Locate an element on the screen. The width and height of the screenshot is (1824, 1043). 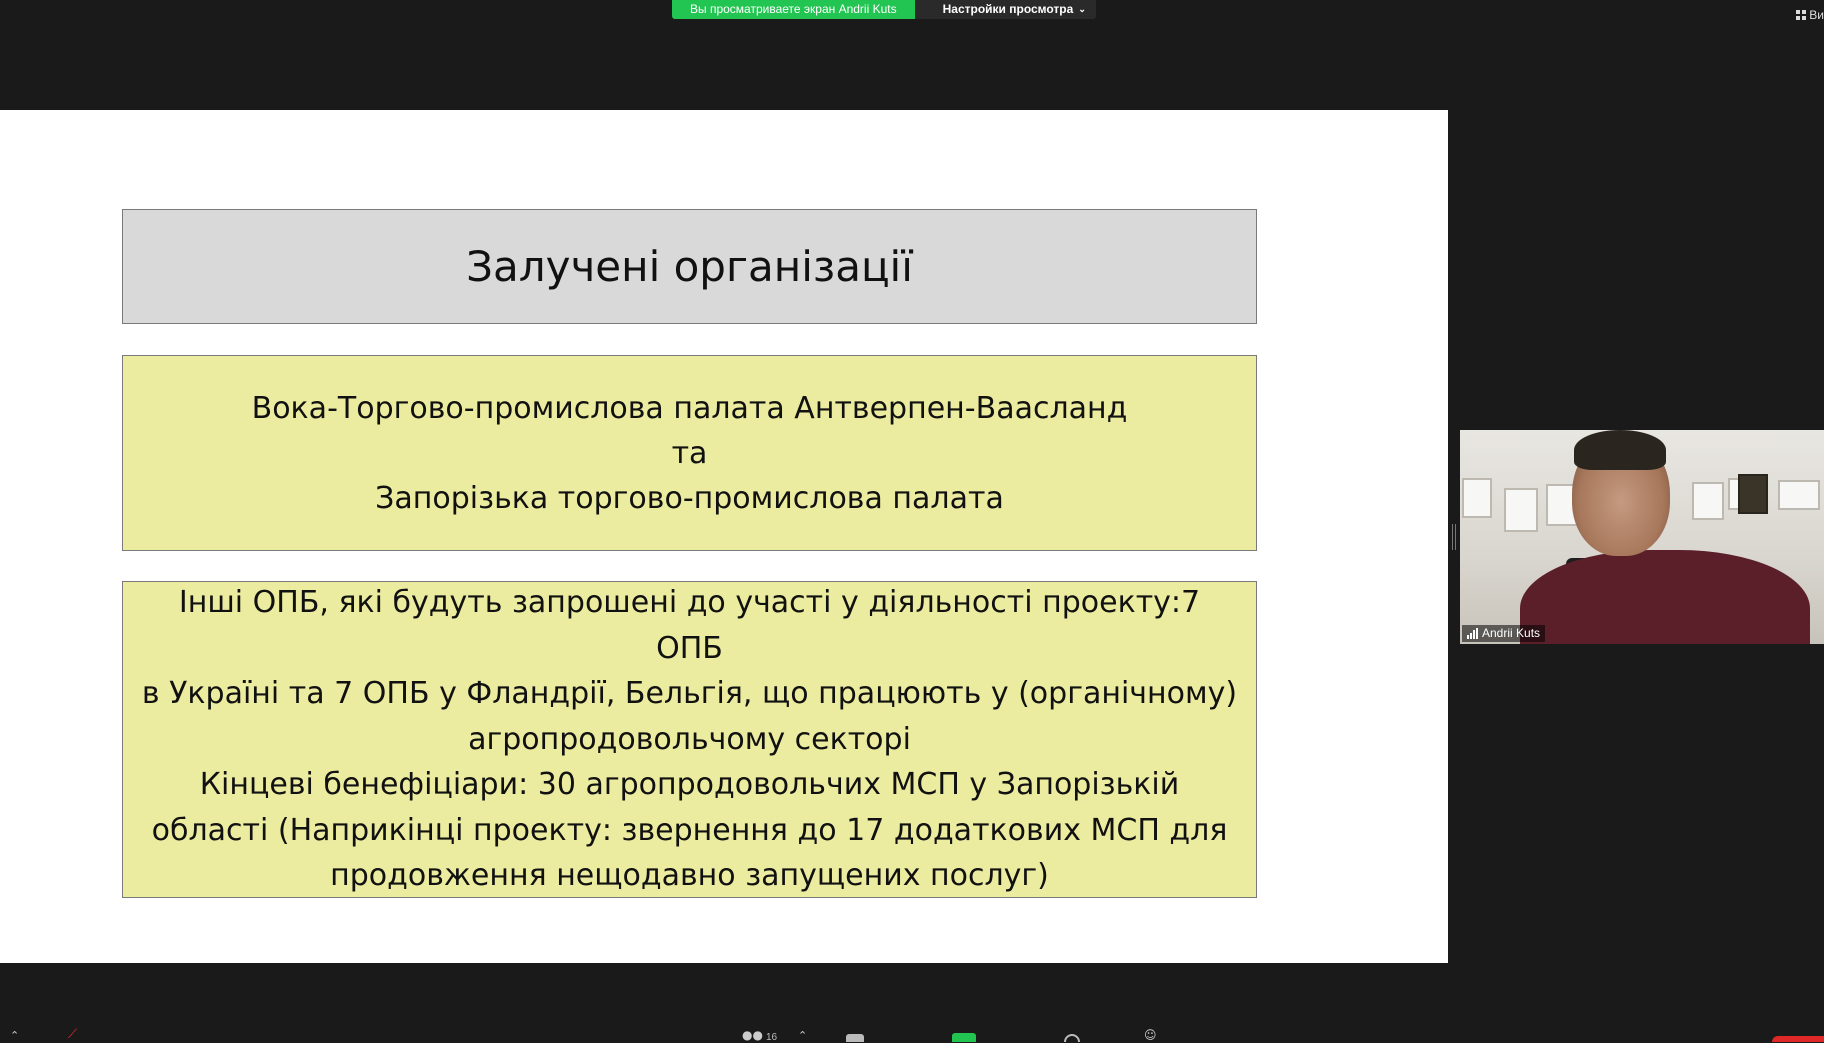
reactions-icon: ☺ is located at coordinates (1150, 1035).